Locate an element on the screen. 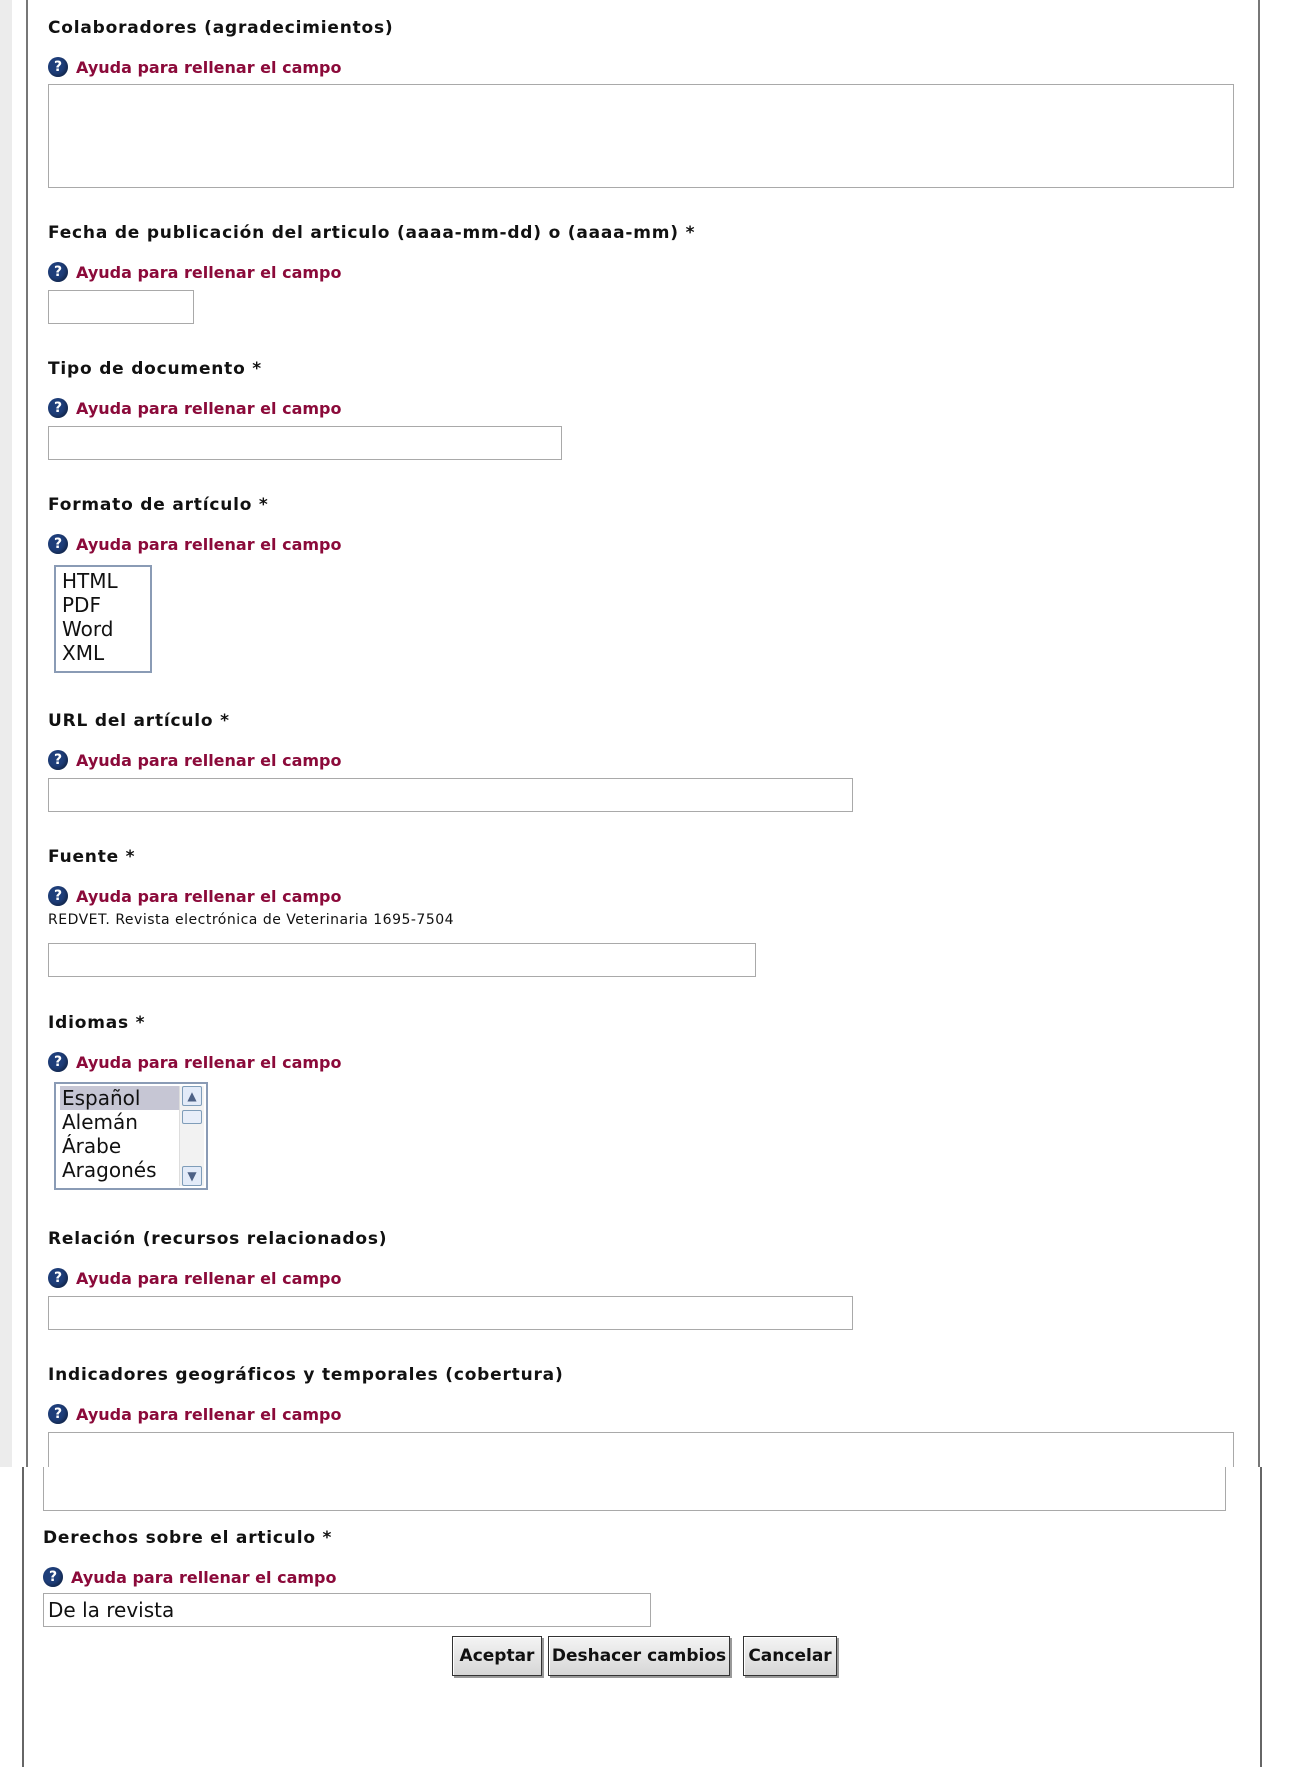 The image size is (1308, 1767). chevron-down-icon: ▼ is located at coordinates (192, 1176).